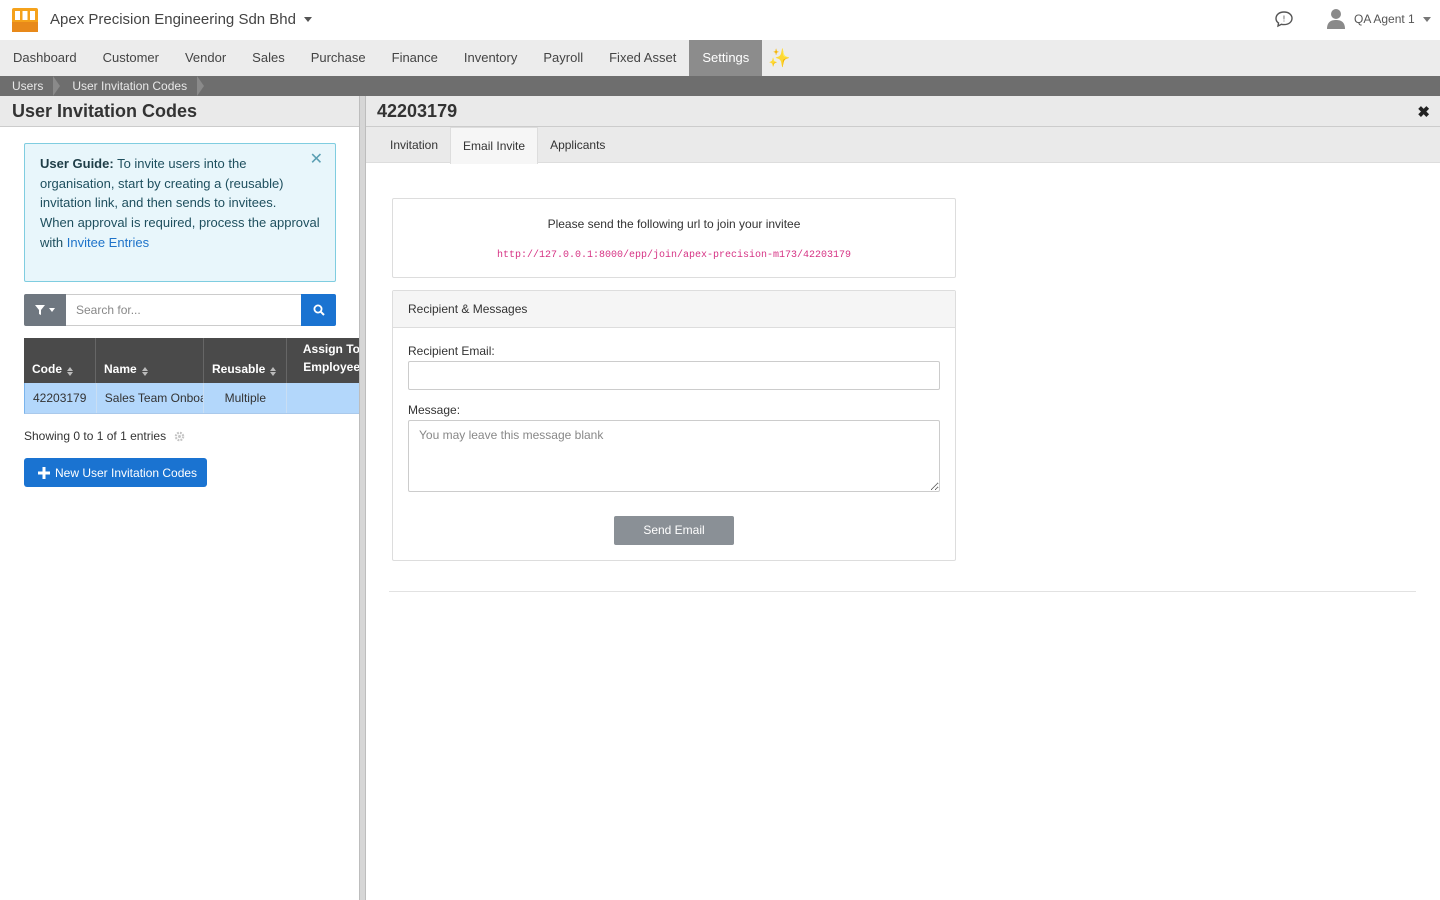  What do you see at coordinates (720, 86) in the screenshot?
I see `breadcrumb: Users User Invitation Codes` at bounding box center [720, 86].